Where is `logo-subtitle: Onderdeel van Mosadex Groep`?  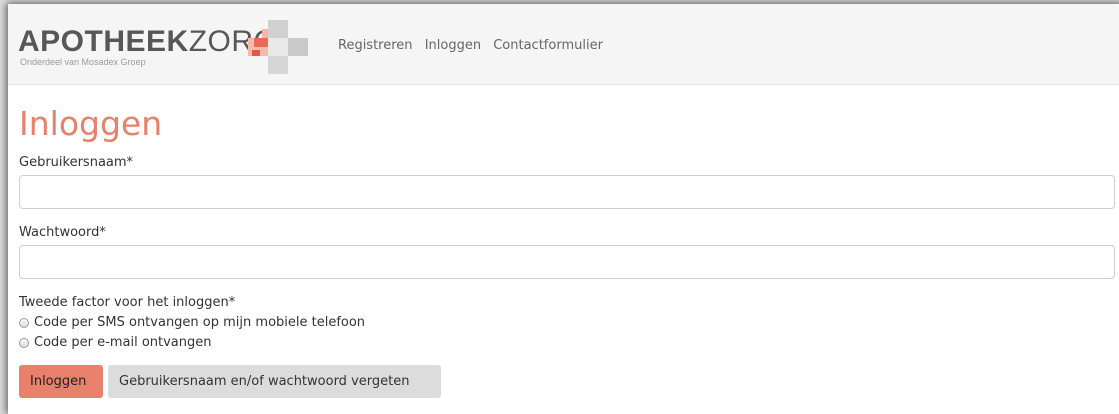 logo-subtitle: Onderdeel van Mosadex Groep is located at coordinates (83, 62).